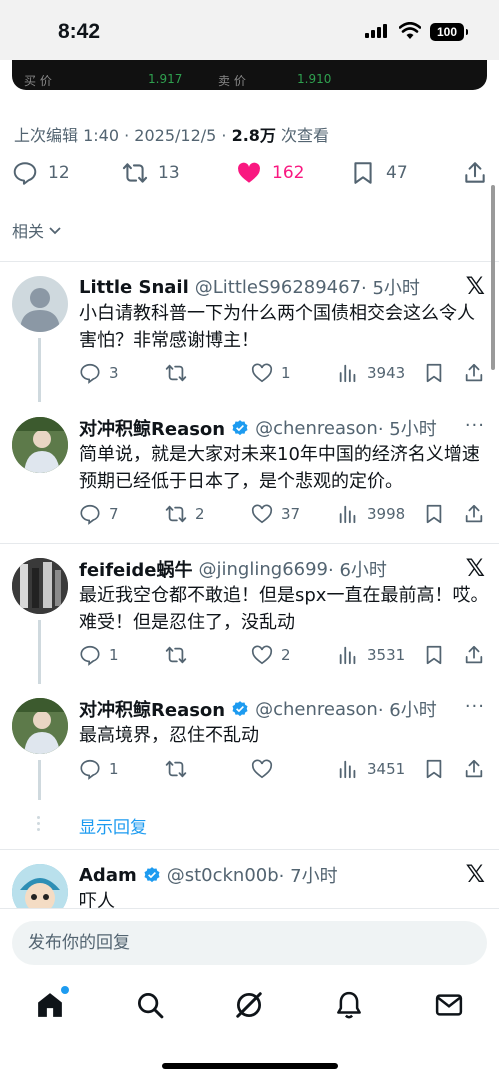 The height and width of the screenshot is (1080, 499). I want to click on related-label: 相关, so click(28, 231).